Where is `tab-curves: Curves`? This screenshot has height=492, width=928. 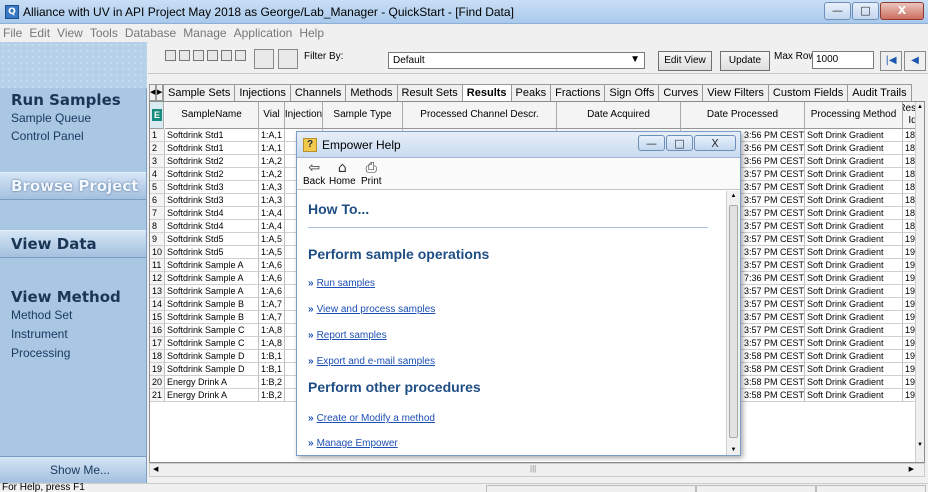
tab-curves: Curves is located at coordinates (681, 92).